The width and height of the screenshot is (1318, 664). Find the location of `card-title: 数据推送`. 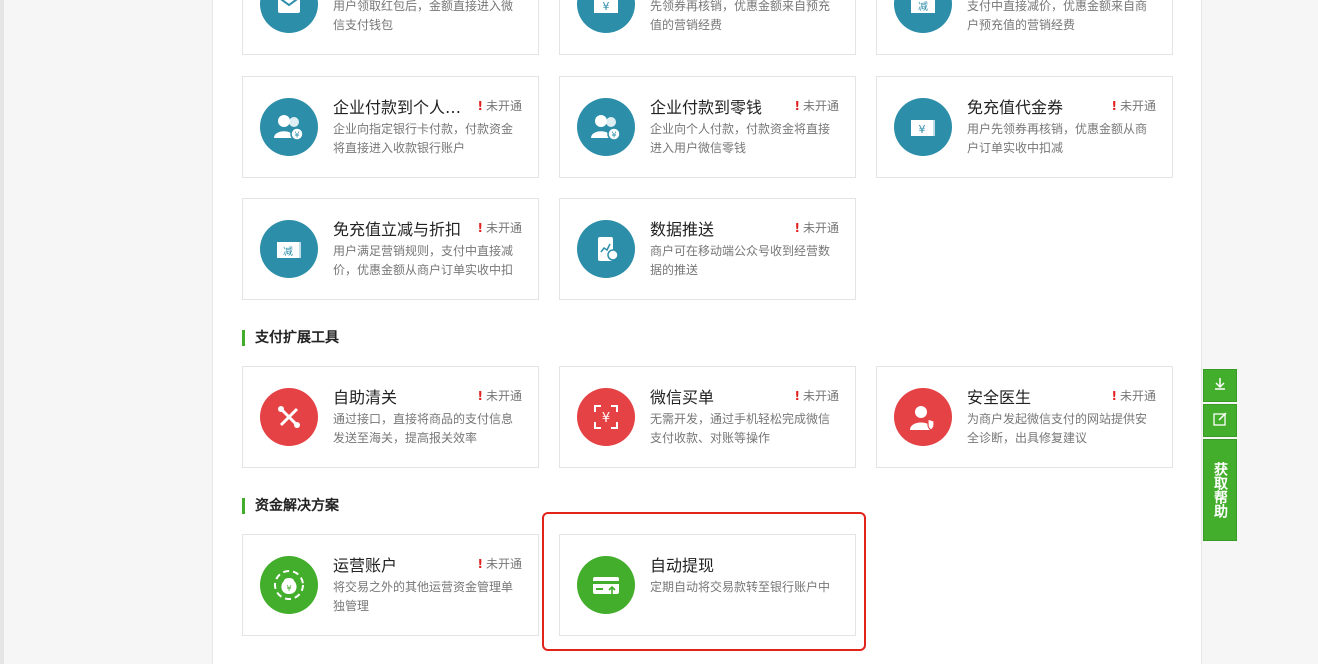

card-title: 数据推送 is located at coordinates (682, 229).